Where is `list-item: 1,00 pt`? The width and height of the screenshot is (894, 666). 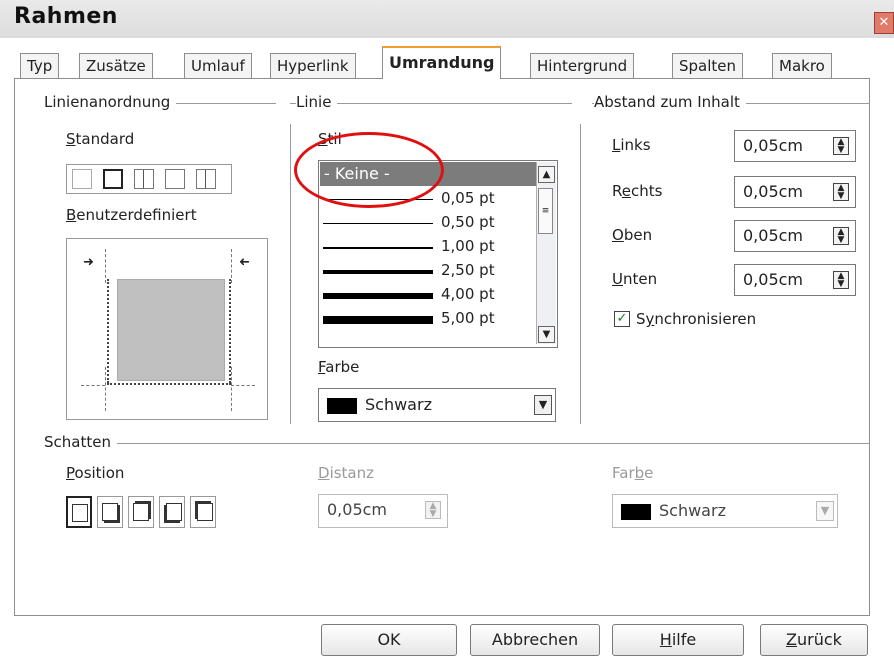 list-item: 1,00 pt is located at coordinates (429, 248).